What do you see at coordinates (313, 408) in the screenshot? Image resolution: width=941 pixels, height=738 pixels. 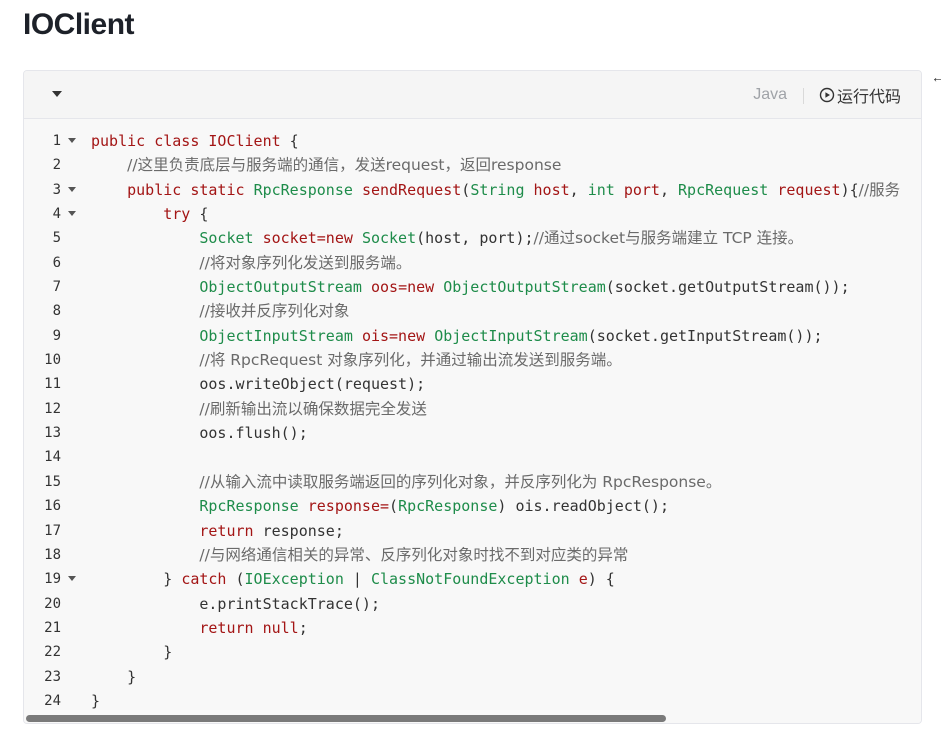 I see `code-token: //刷新输出流以确保数据完全发送` at bounding box center [313, 408].